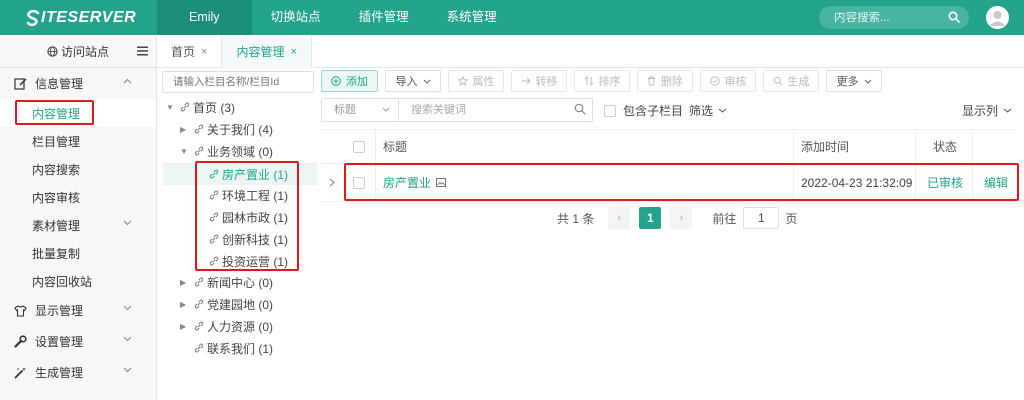 Image resolution: width=1024 pixels, height=400 pixels. What do you see at coordinates (255, 239) in the screenshot?
I see `tree-node-label: 创新科技 (1)` at bounding box center [255, 239].